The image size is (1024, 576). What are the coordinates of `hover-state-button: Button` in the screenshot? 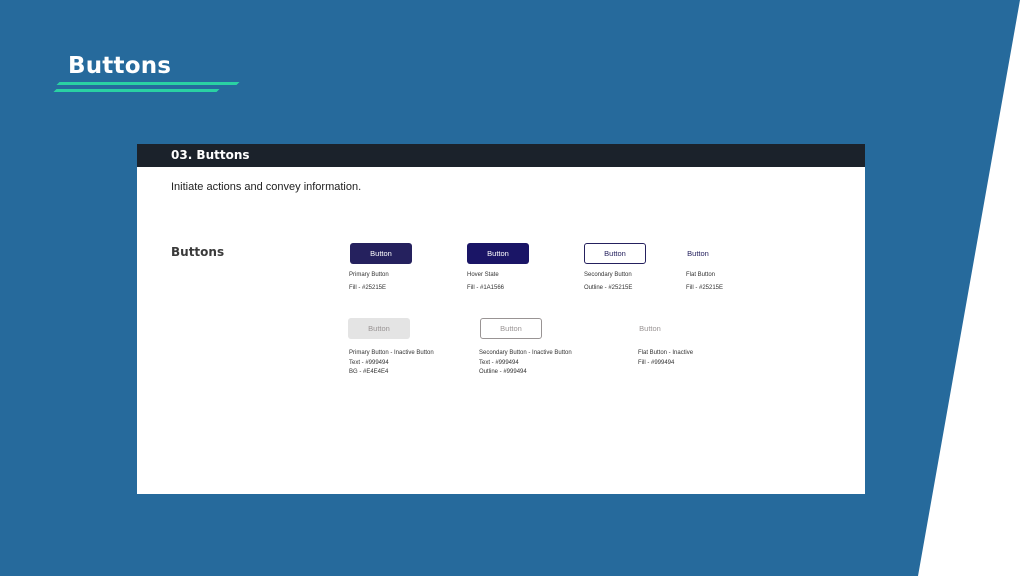 It's located at (498, 253).